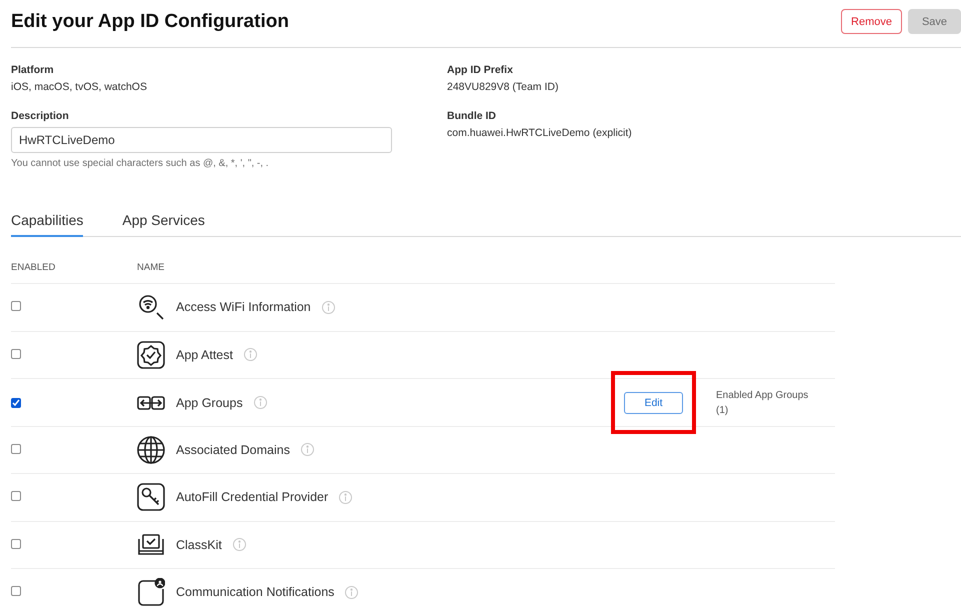 Image resolution: width=961 pixels, height=613 pixels. I want to click on key-icon, so click(151, 497).